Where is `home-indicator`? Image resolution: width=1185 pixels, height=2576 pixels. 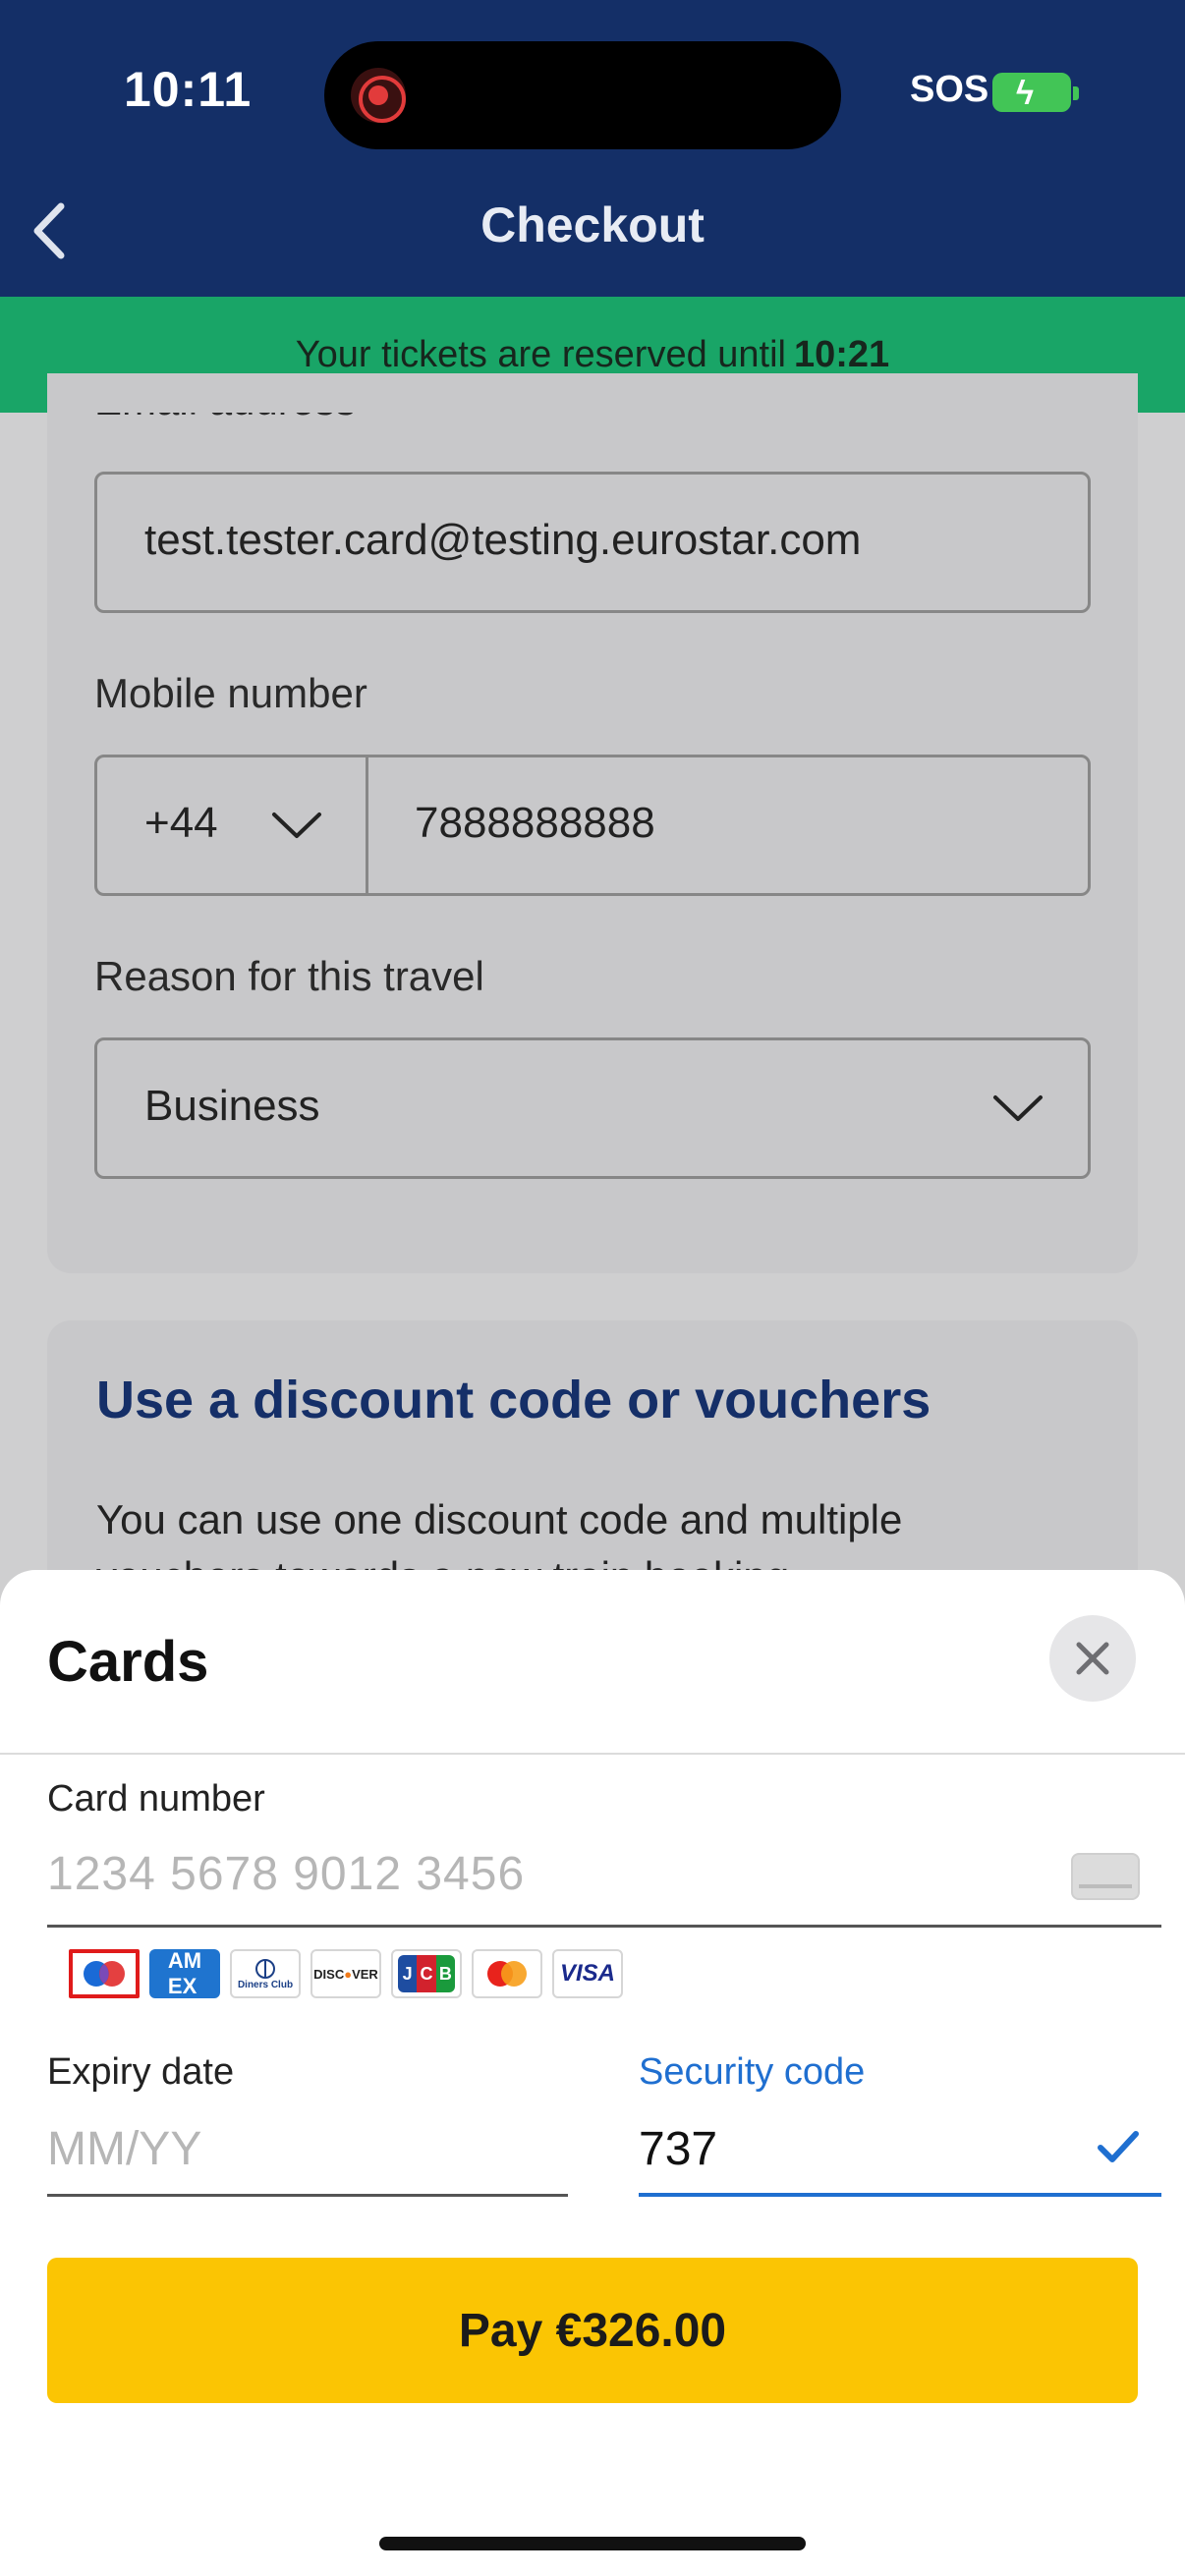 home-indicator is located at coordinates (592, 2543).